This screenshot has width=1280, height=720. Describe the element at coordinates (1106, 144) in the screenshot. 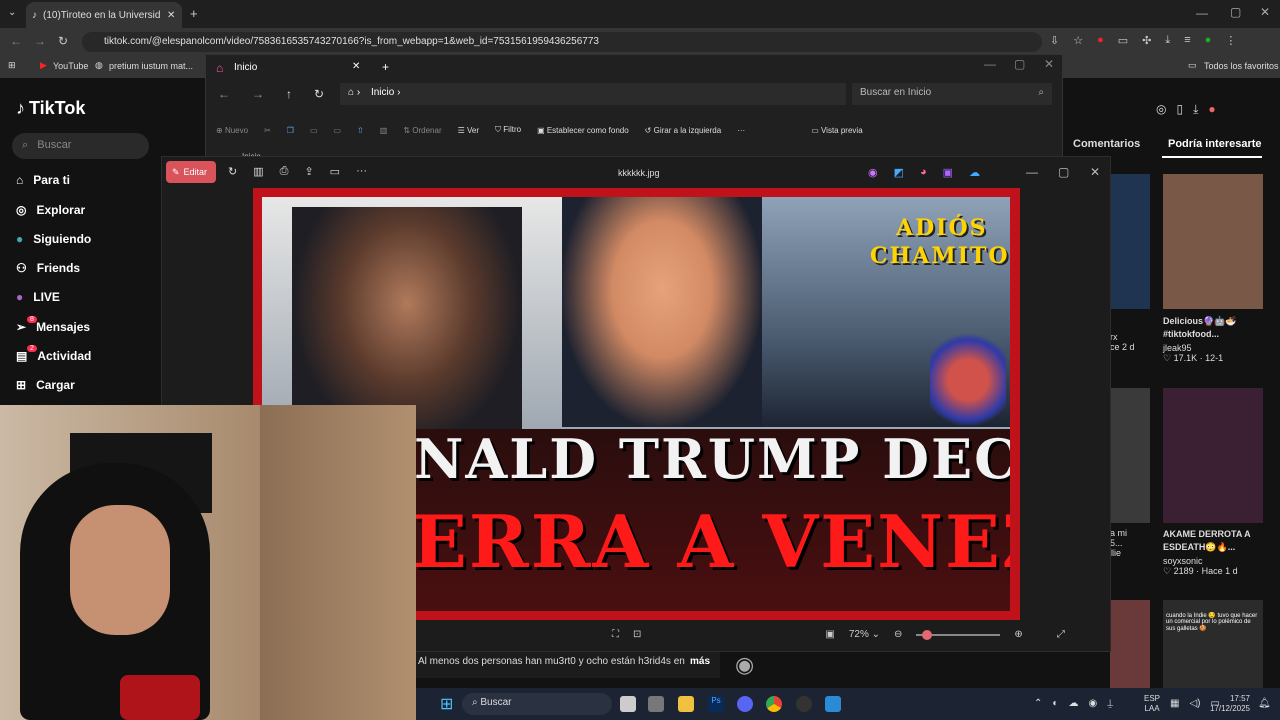

I see `tab-comentarios: Comentarios` at that location.